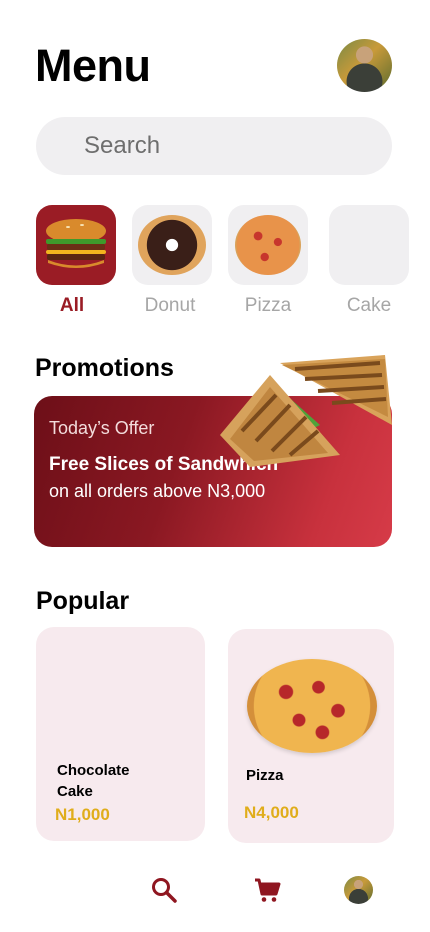 Image resolution: width=430 pixels, height=932 pixels. I want to click on sandwich-image, so click(306, 411).